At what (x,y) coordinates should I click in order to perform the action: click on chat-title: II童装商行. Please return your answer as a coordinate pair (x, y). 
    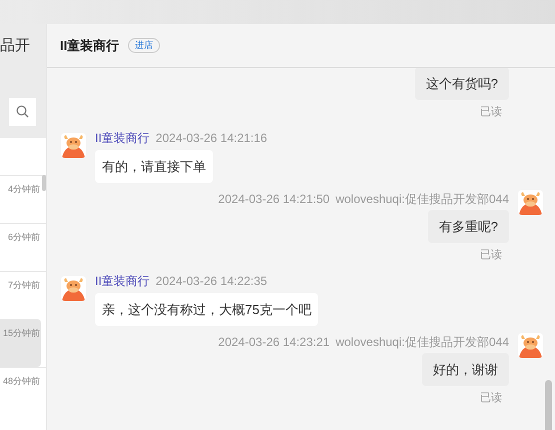
    Looking at the image, I should click on (90, 45).